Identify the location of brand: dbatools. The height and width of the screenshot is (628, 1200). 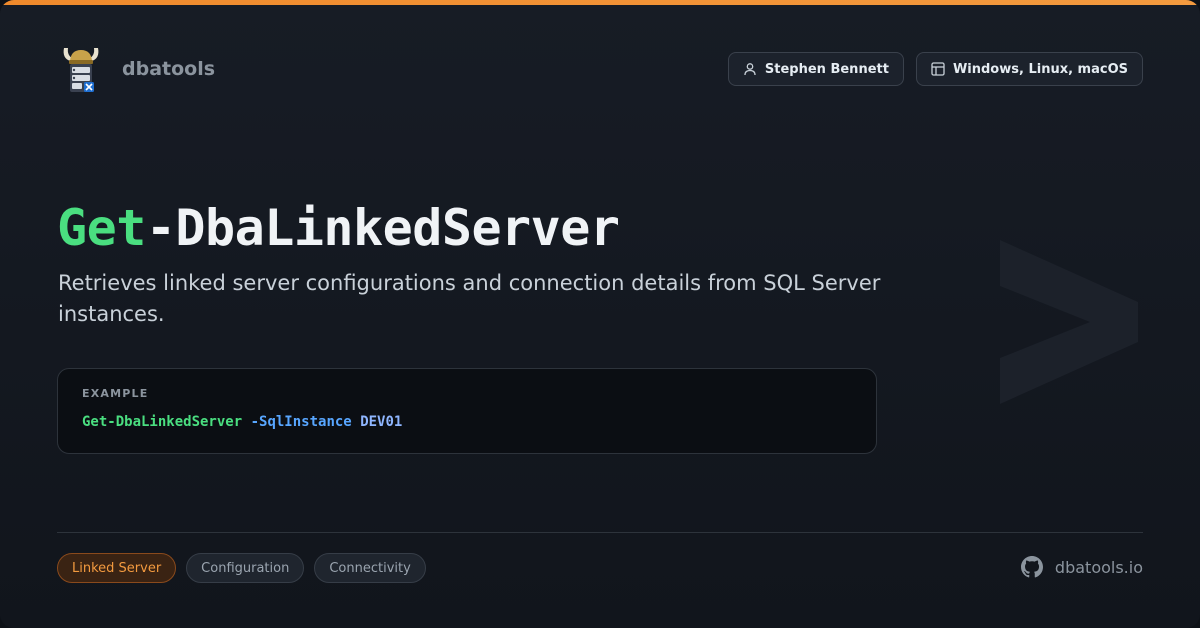
(137, 69).